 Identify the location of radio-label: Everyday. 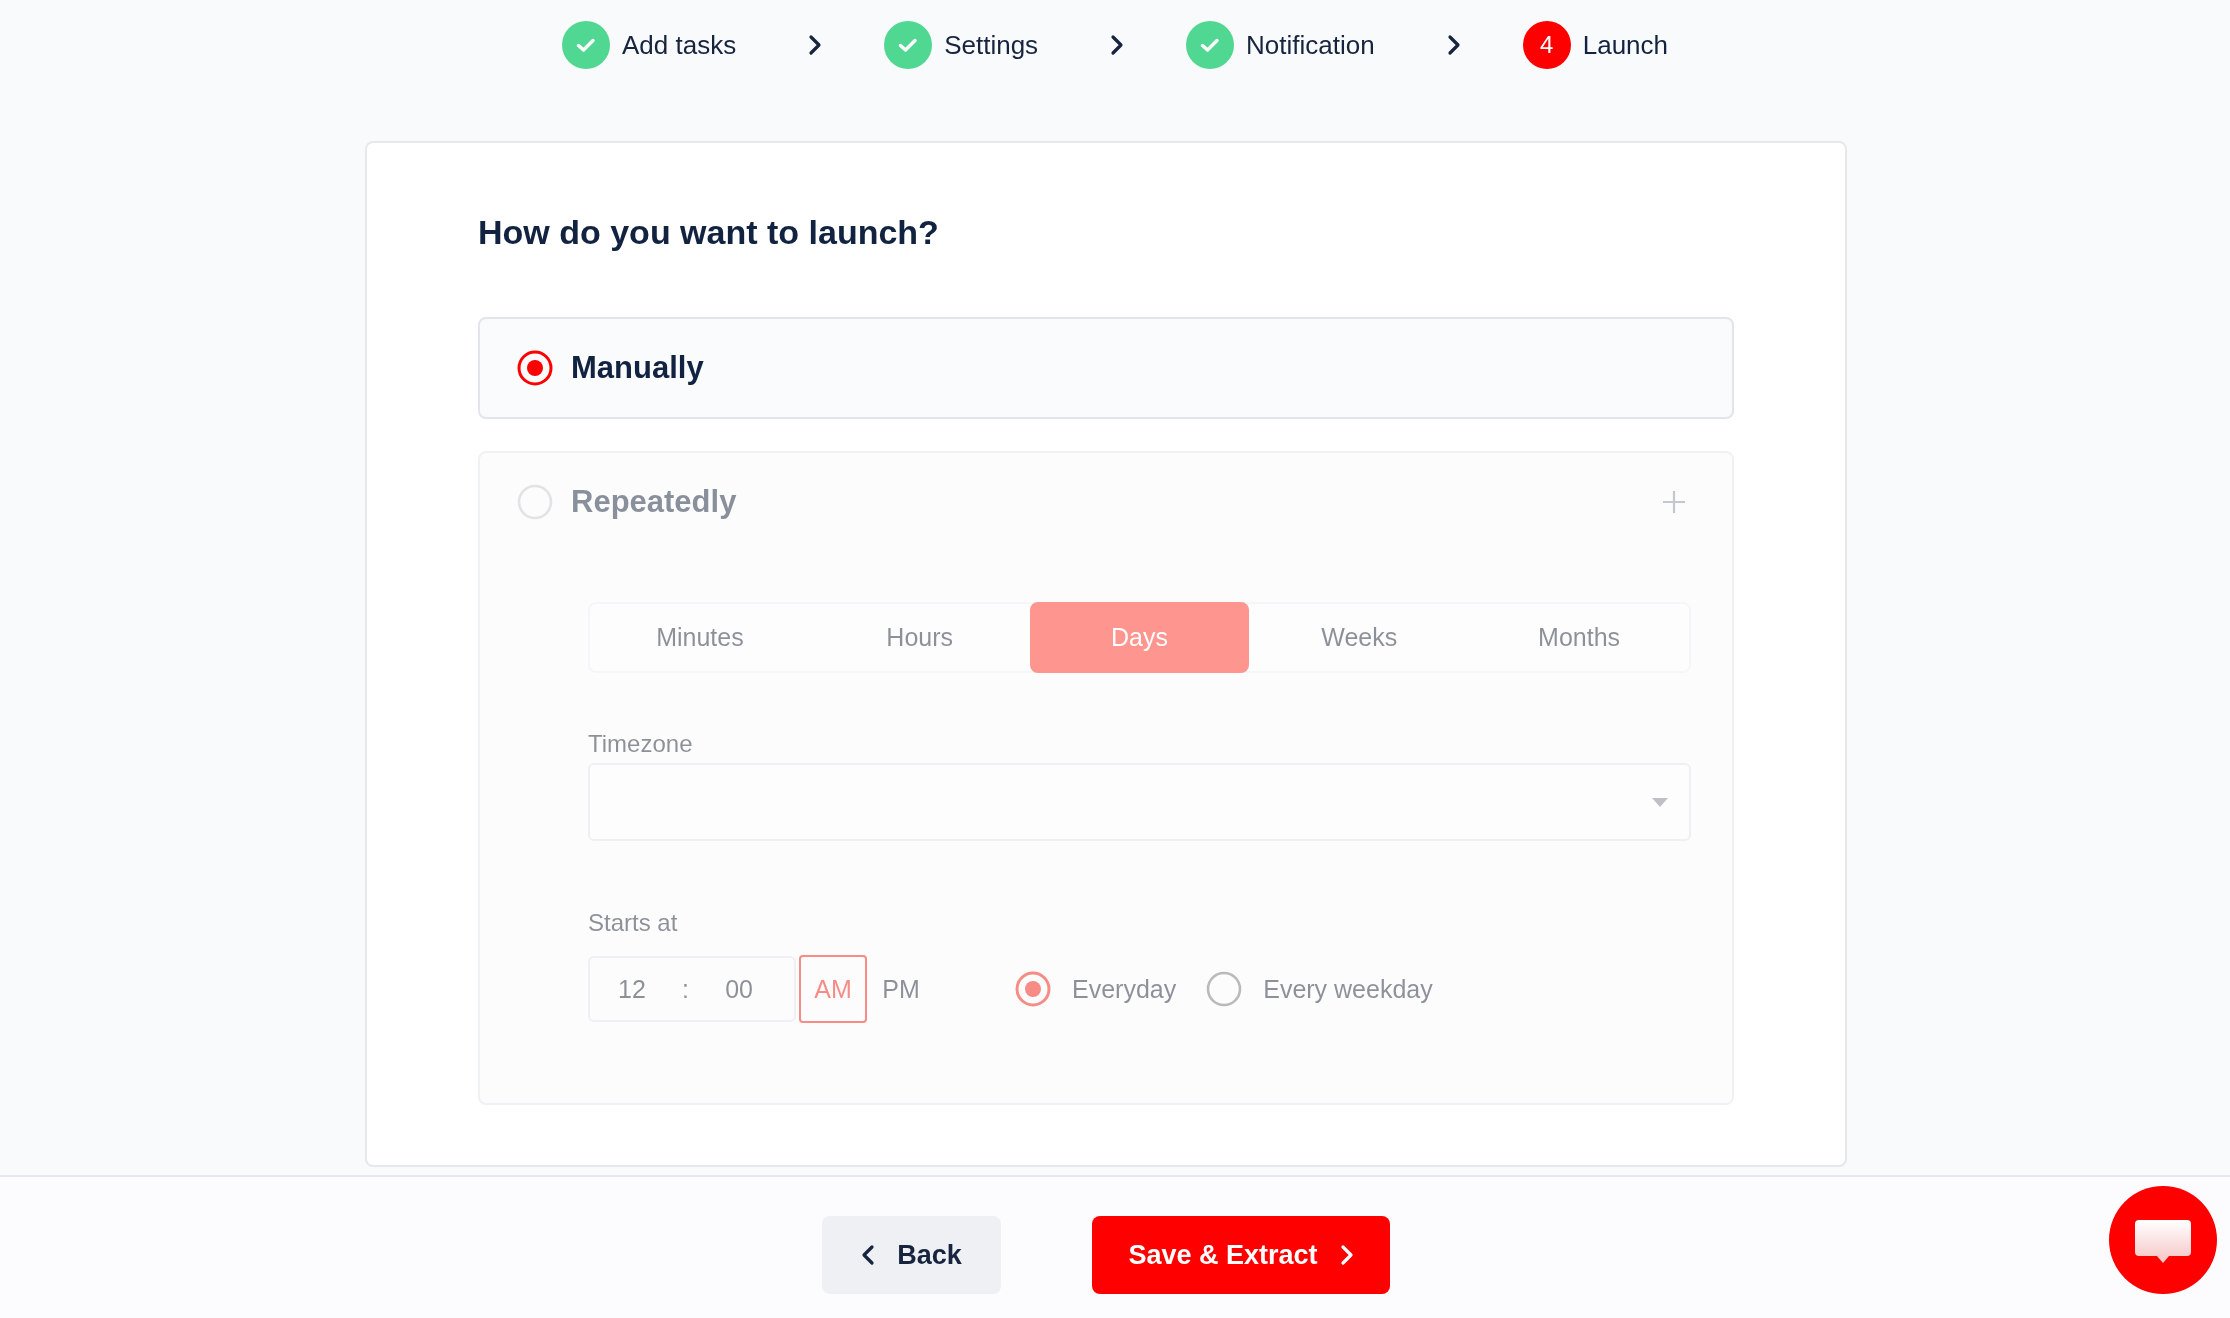
(1124, 989).